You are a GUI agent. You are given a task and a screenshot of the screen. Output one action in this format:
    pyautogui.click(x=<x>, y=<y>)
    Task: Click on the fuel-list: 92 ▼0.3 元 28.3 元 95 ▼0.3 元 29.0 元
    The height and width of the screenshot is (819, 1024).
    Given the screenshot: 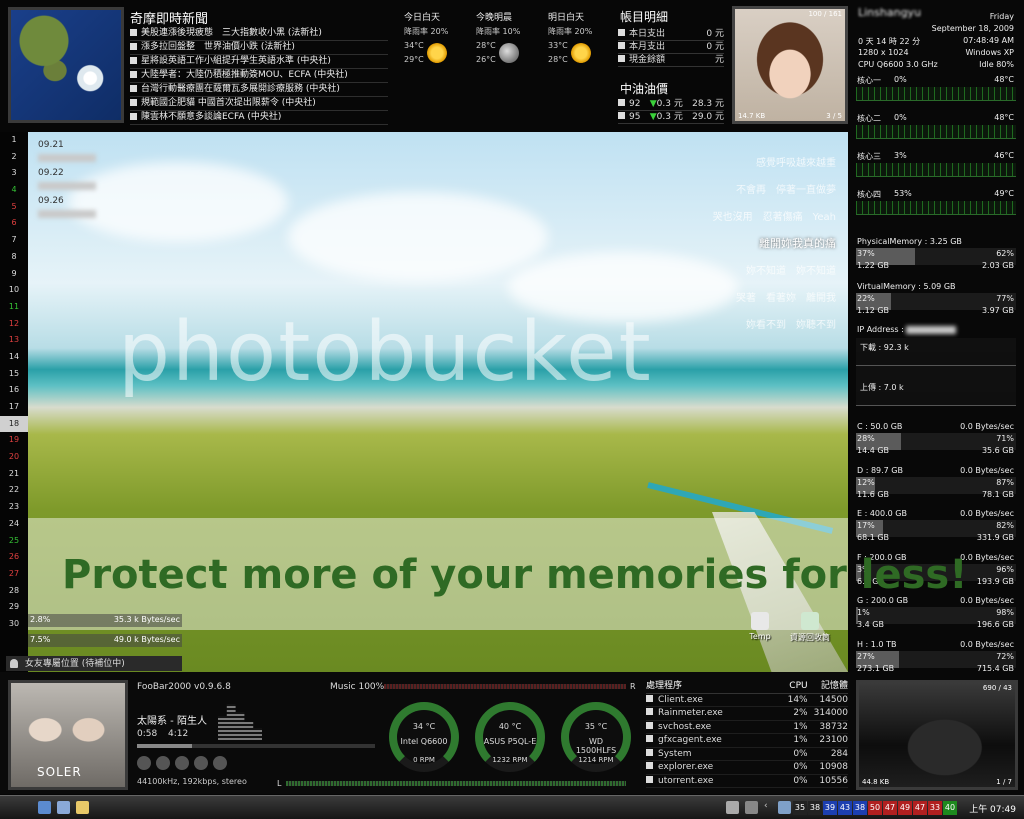 What is the action you would take?
    pyautogui.click(x=671, y=111)
    